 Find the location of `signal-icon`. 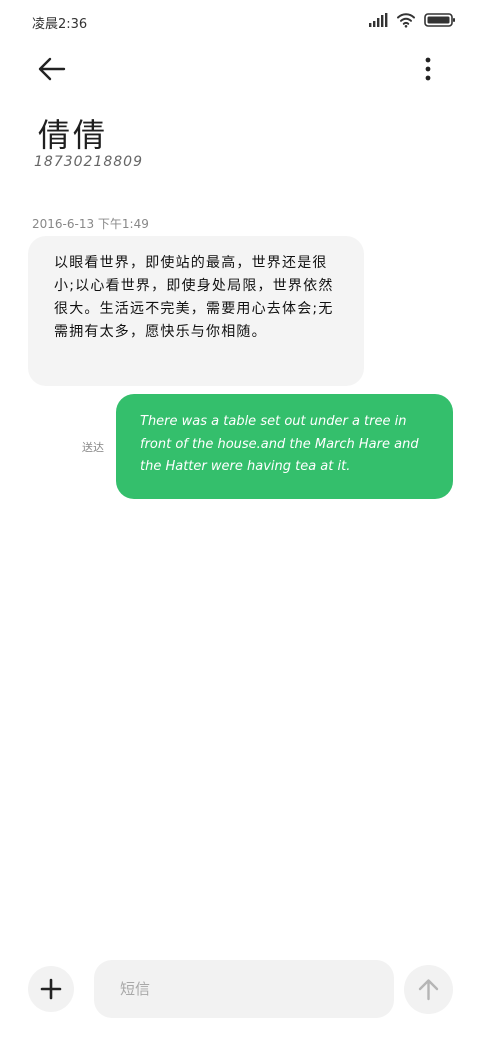

signal-icon is located at coordinates (378, 20).